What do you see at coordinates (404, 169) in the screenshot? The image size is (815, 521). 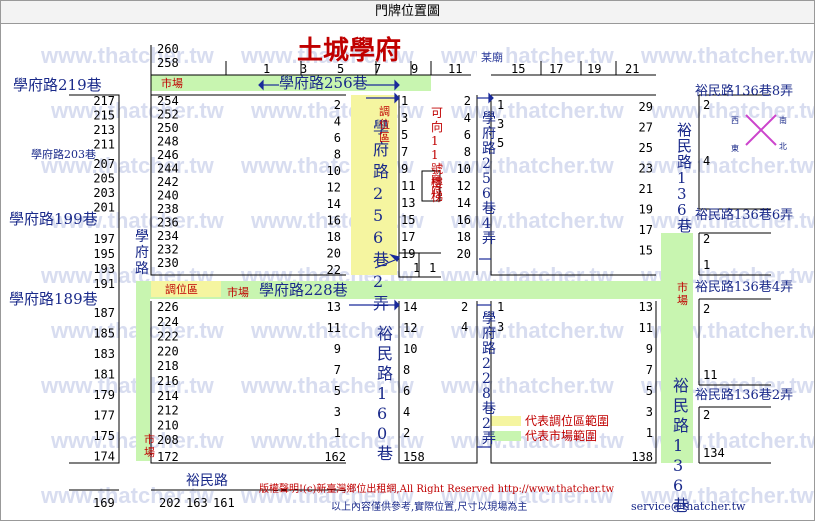 I see `house-number-block-b-left: 9` at bounding box center [404, 169].